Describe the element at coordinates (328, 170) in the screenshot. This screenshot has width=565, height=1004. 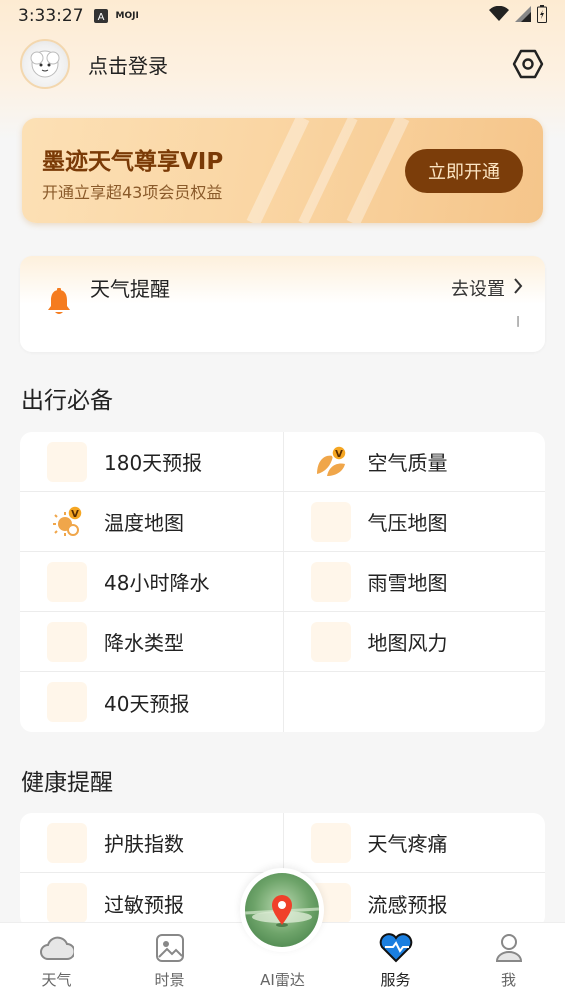
I see `vip-decoration` at that location.